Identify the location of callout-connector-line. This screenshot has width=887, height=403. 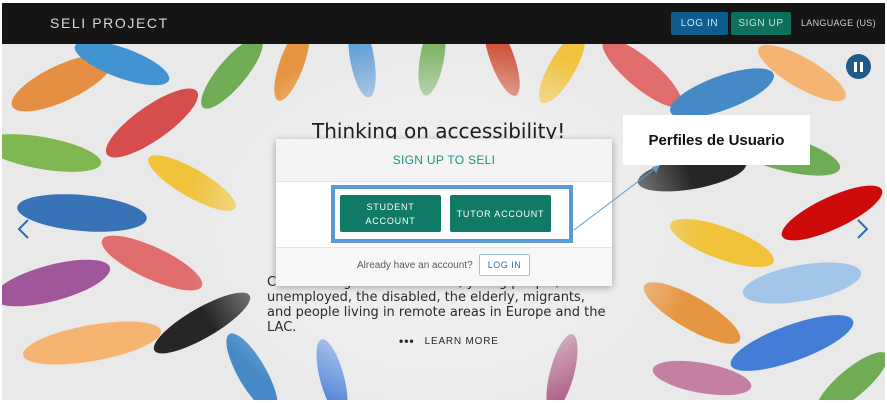
(617, 197).